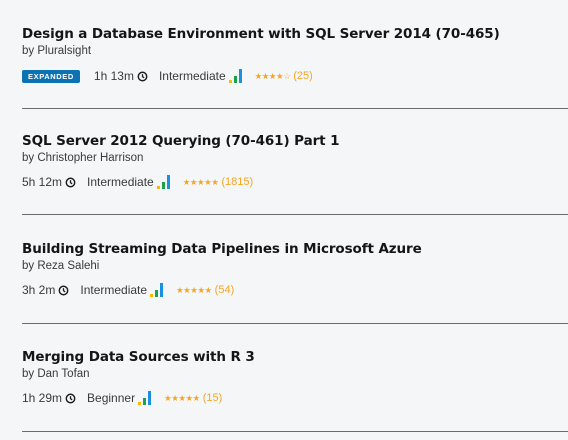 The width and height of the screenshot is (568, 440). Describe the element at coordinates (237, 182) in the screenshot. I see `review-count: (1815)` at that location.